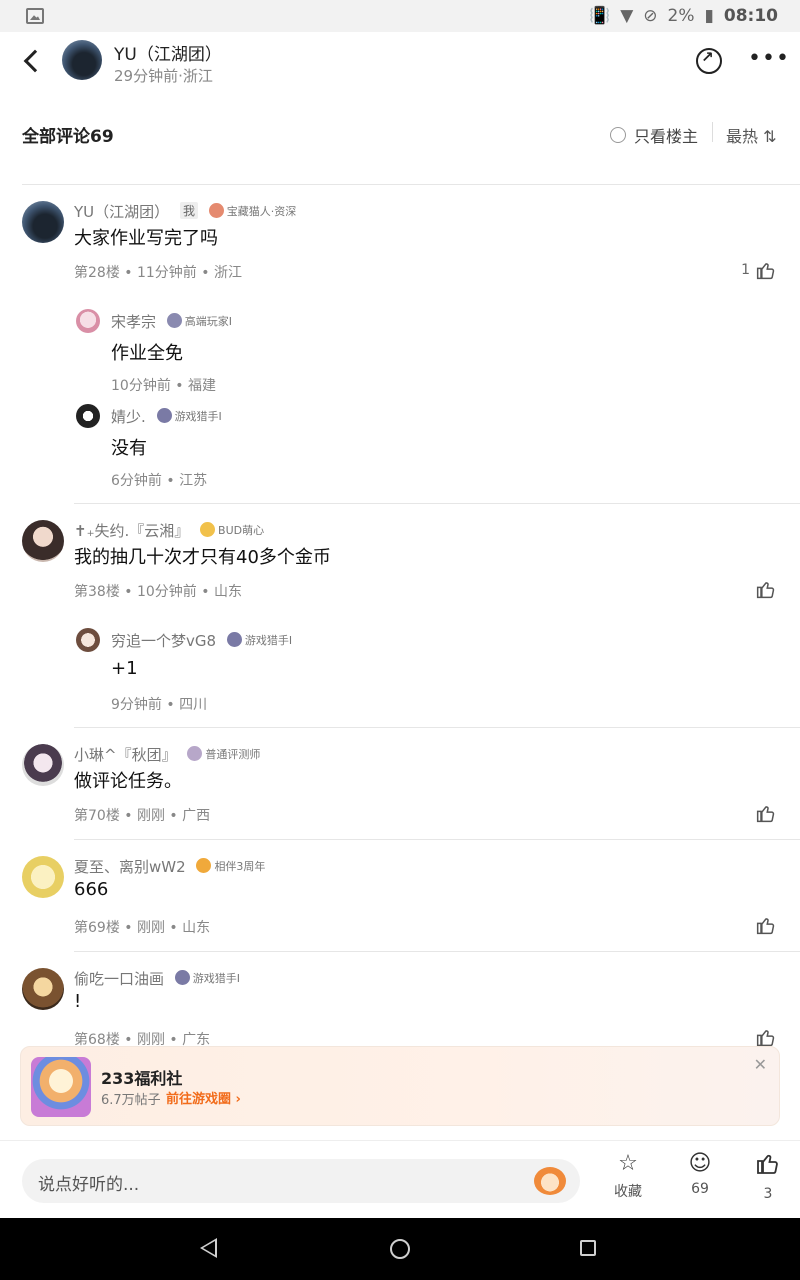 This screenshot has width=800, height=1280. What do you see at coordinates (129, 448) in the screenshot?
I see `reply-text: 没有` at bounding box center [129, 448].